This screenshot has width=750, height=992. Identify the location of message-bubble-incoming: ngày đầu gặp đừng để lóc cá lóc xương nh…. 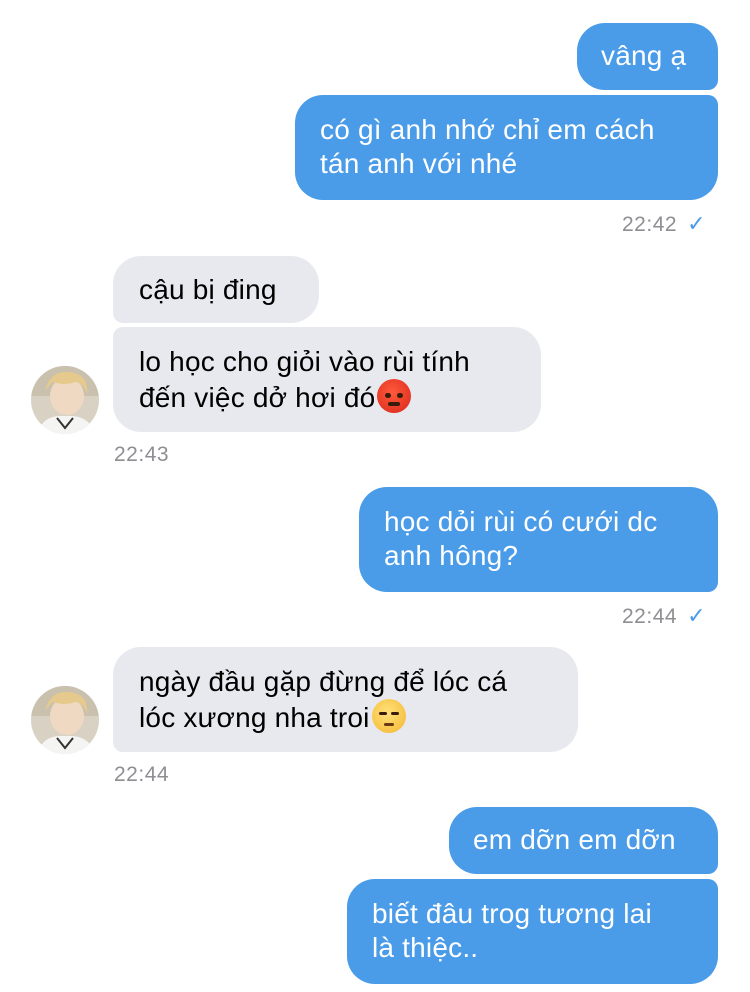
(345, 699).